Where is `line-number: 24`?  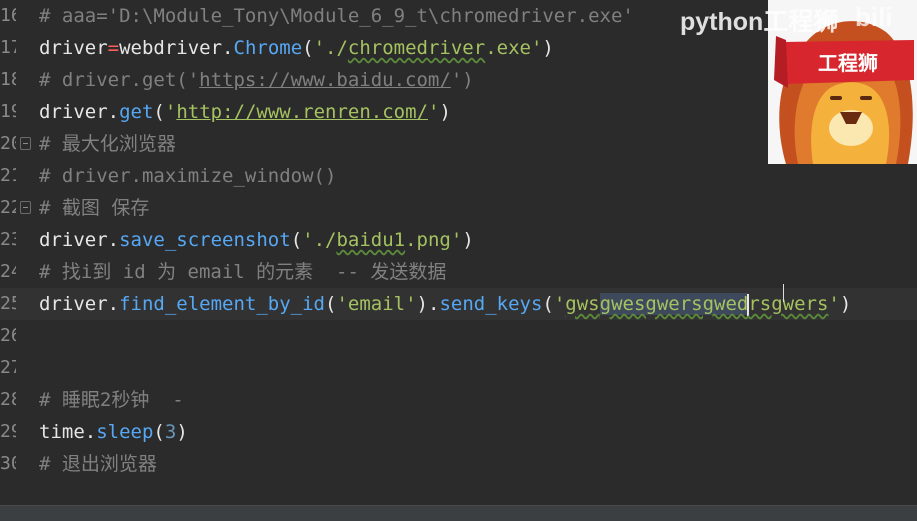 line-number: 24 is located at coordinates (8, 271).